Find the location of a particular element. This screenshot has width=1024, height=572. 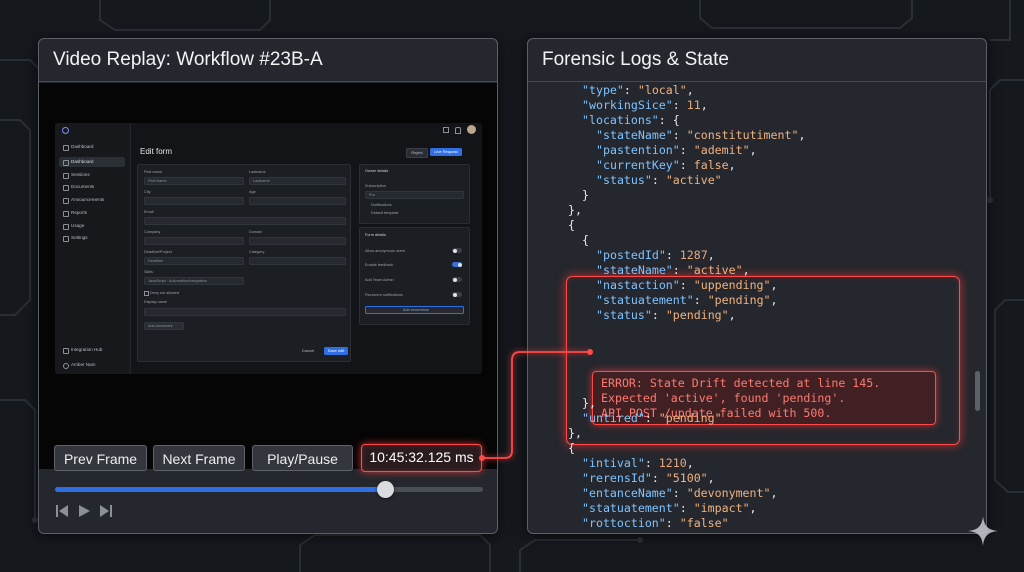

seek-bar is located at coordinates (269, 489).